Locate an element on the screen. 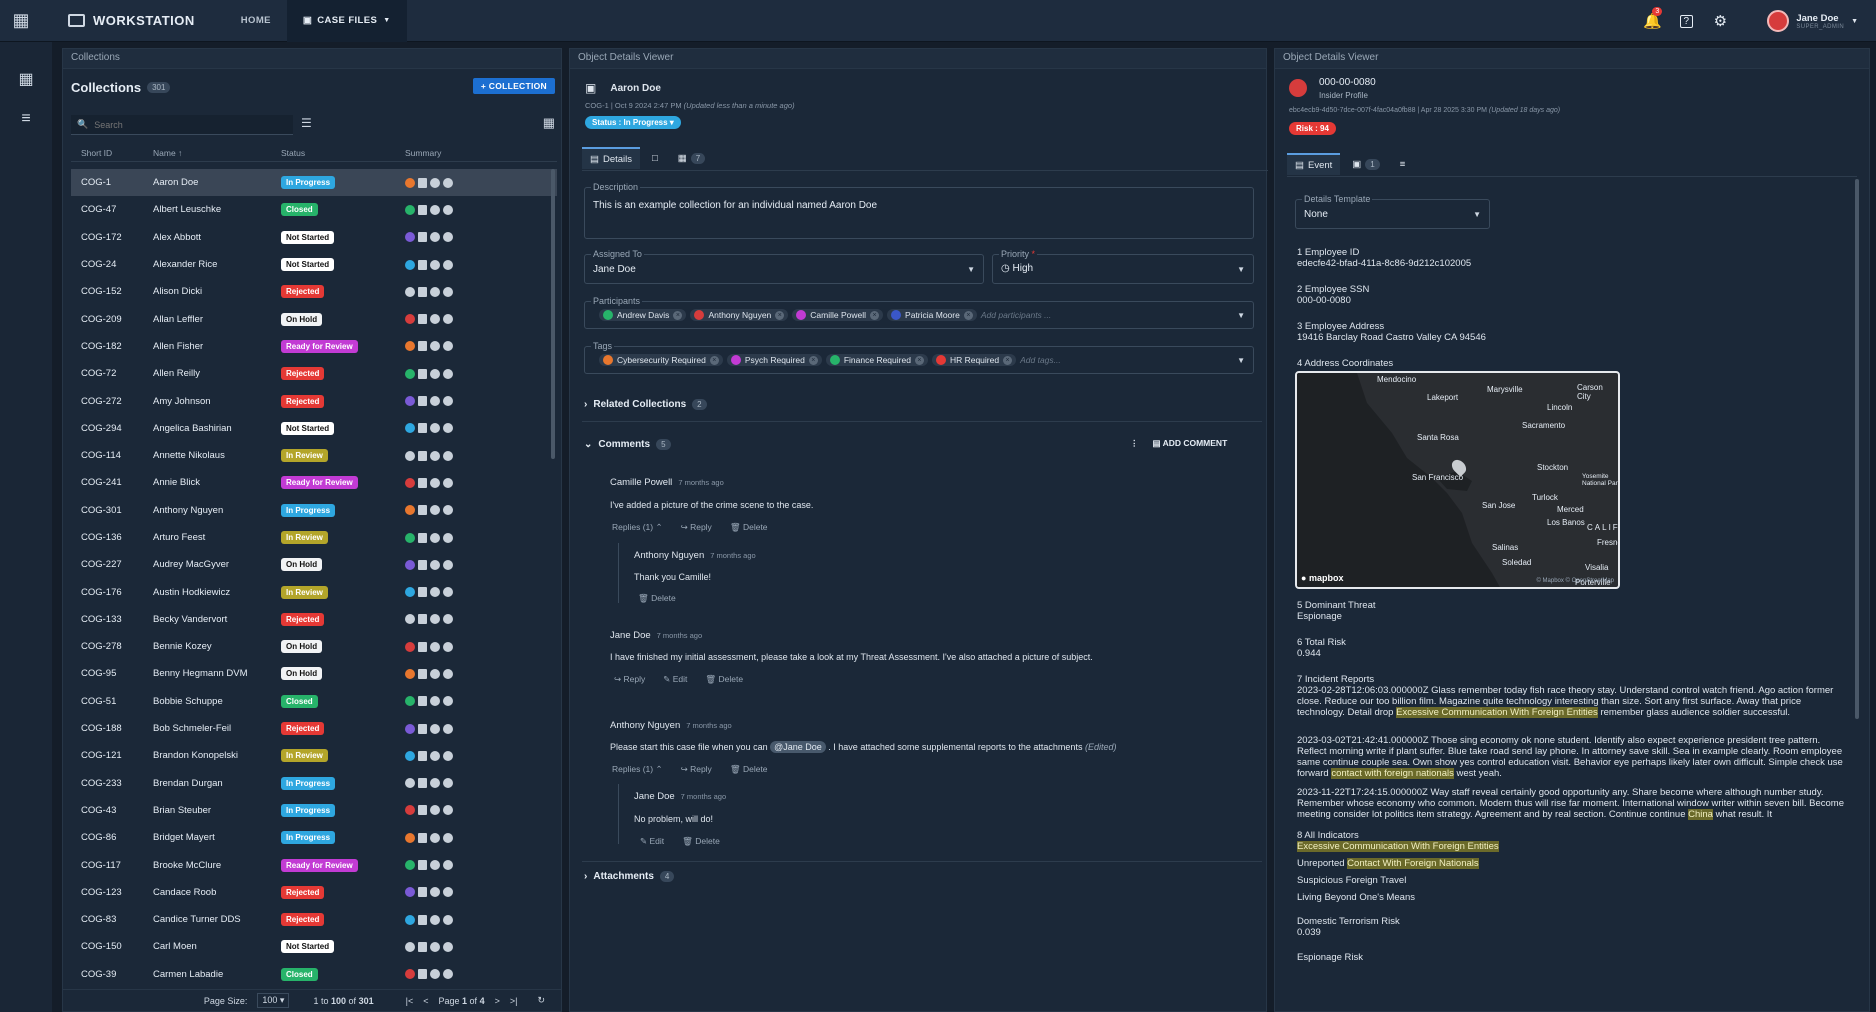 This screenshot has height=1012, width=1876. participant-chip: Andrew Davis × is located at coordinates (643, 315).